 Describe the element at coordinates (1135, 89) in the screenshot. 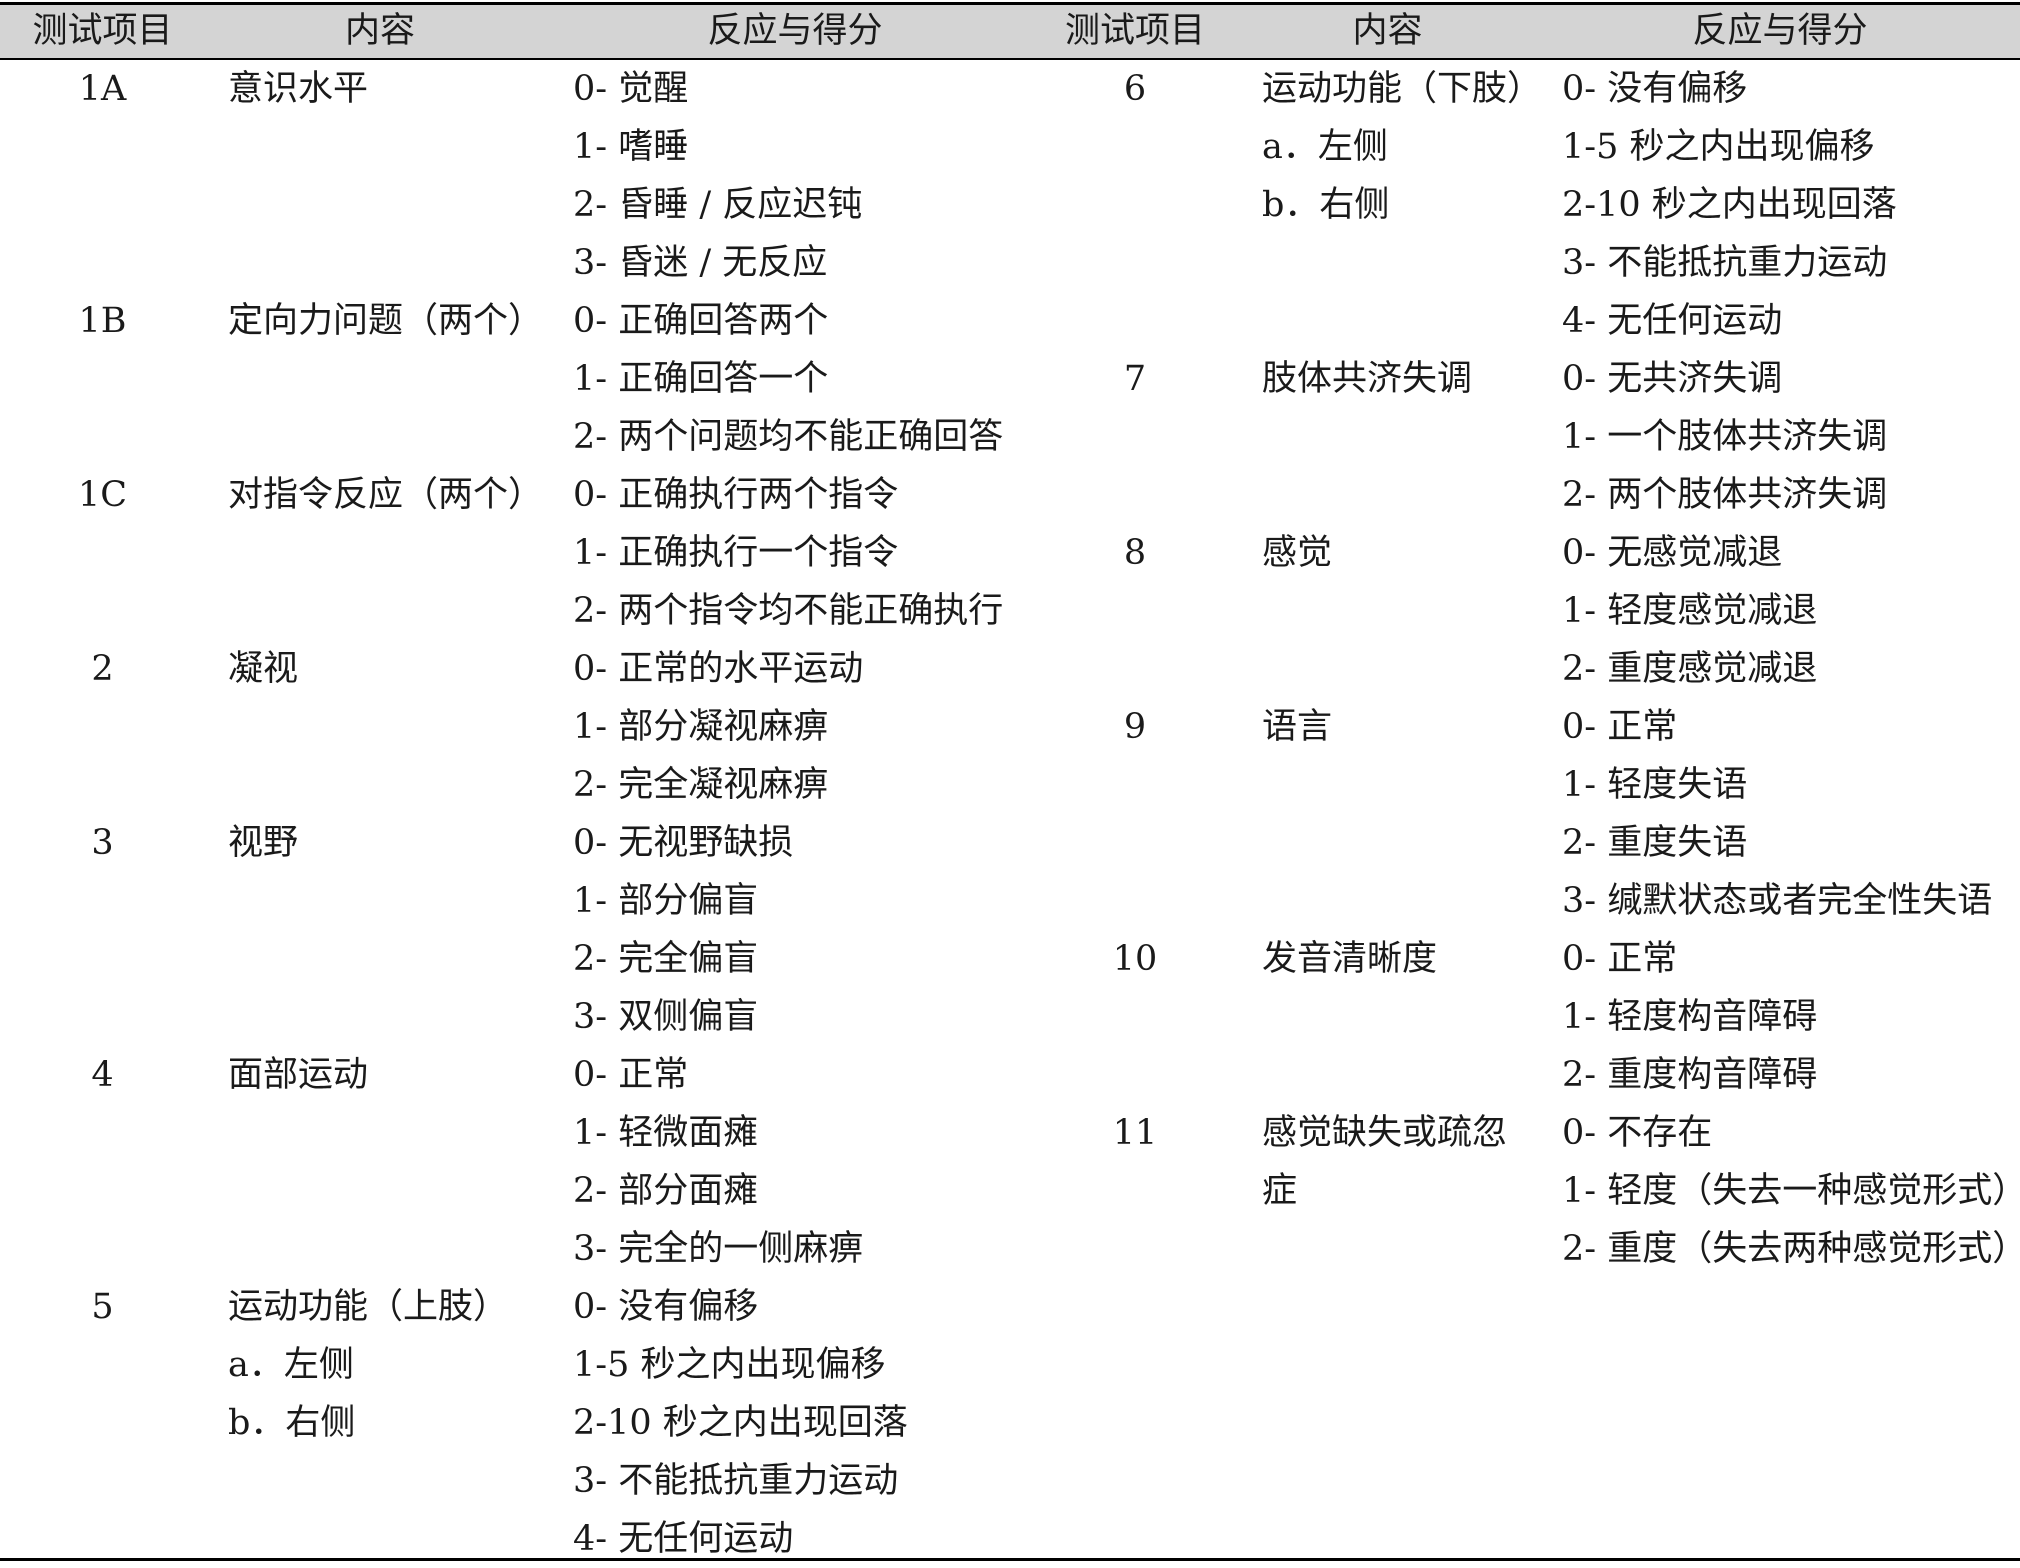

I see `test-item-cell: 6` at that location.